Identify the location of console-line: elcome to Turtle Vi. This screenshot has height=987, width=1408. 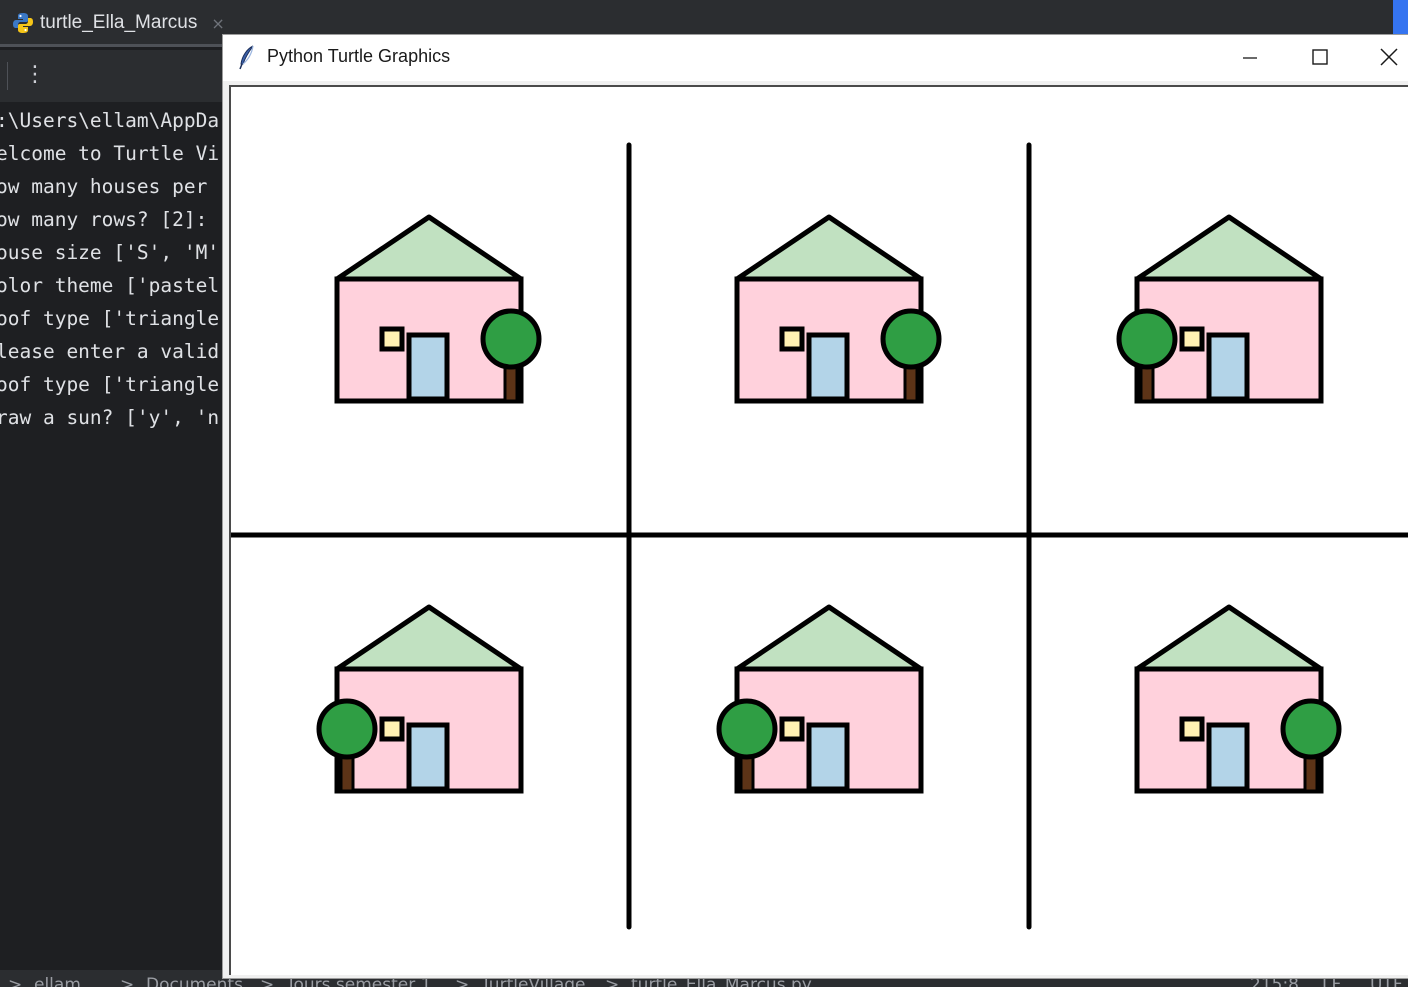
(110, 153).